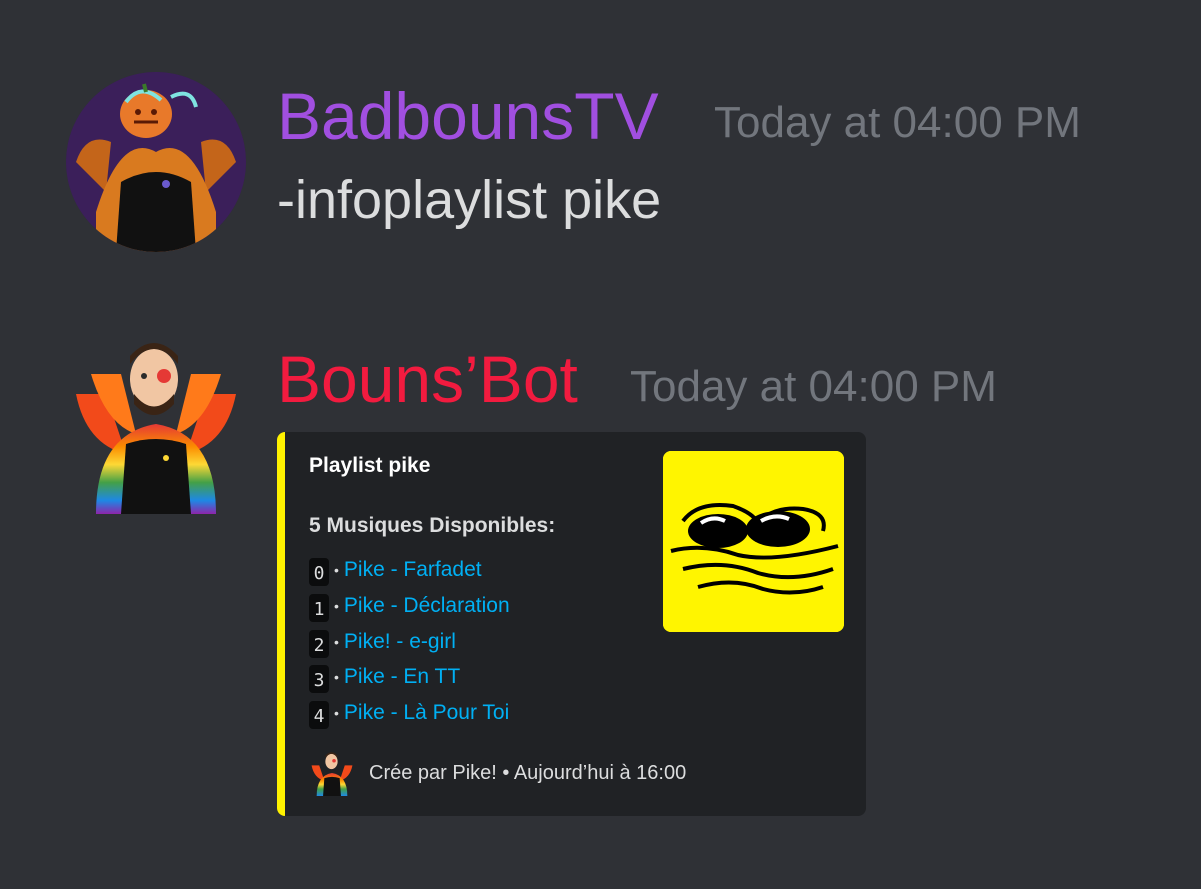 This screenshot has height=889, width=1201. Describe the element at coordinates (413, 570) in the screenshot. I see `track-link: Pike - Farfadet` at that location.